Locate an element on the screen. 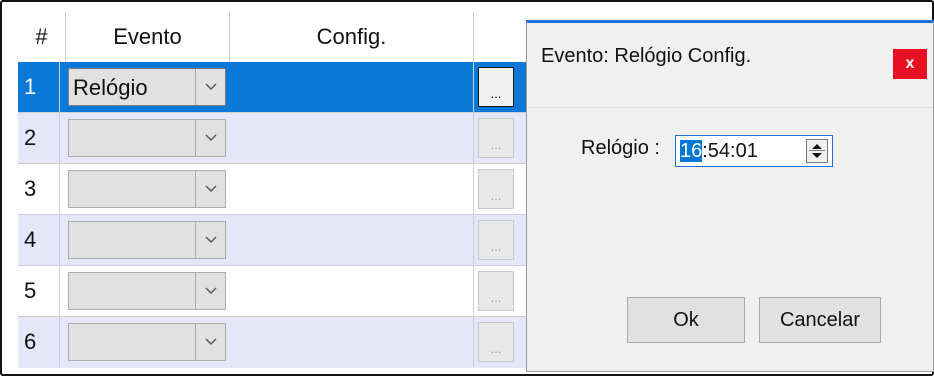 The width and height of the screenshot is (934, 376). evento-select: Relógio is located at coordinates (147, 87).